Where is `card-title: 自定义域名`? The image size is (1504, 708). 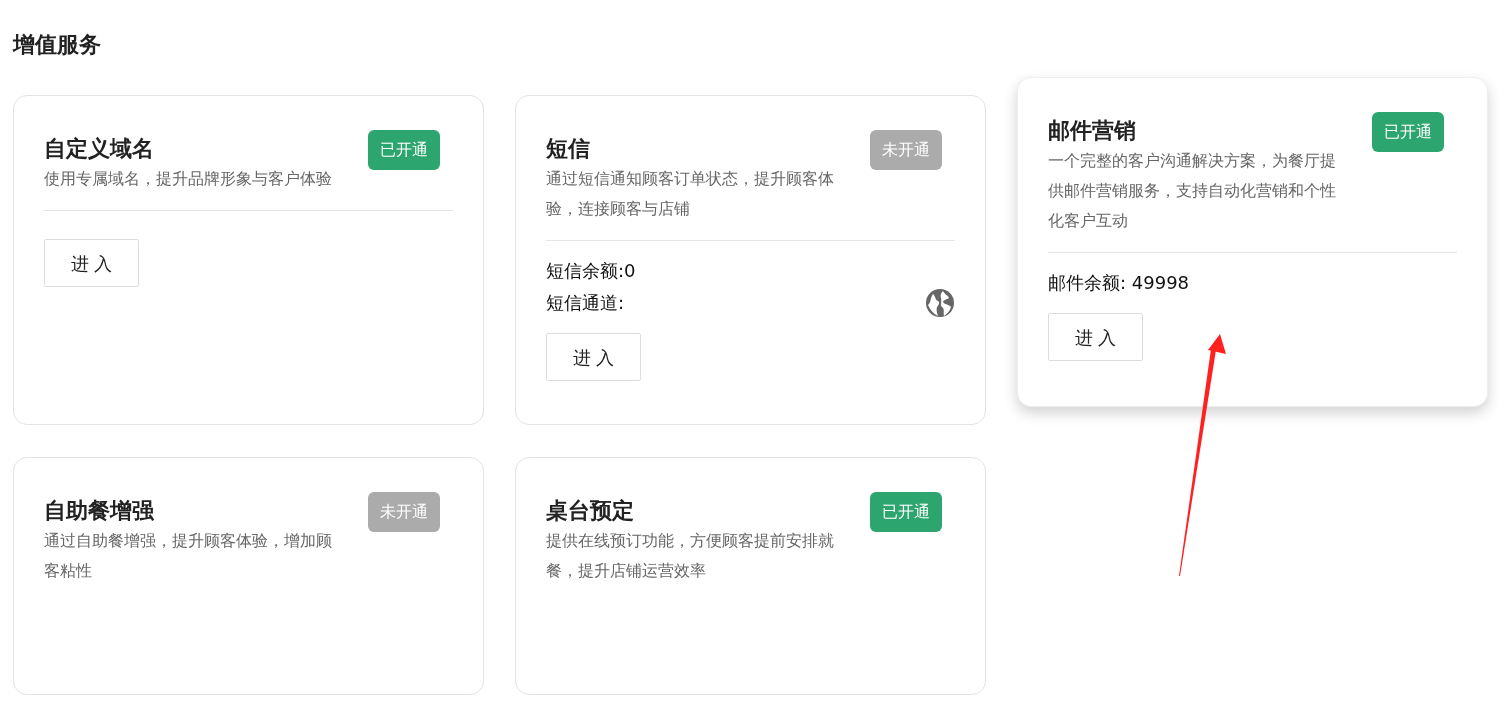 card-title: 自定义域名 is located at coordinates (99, 149).